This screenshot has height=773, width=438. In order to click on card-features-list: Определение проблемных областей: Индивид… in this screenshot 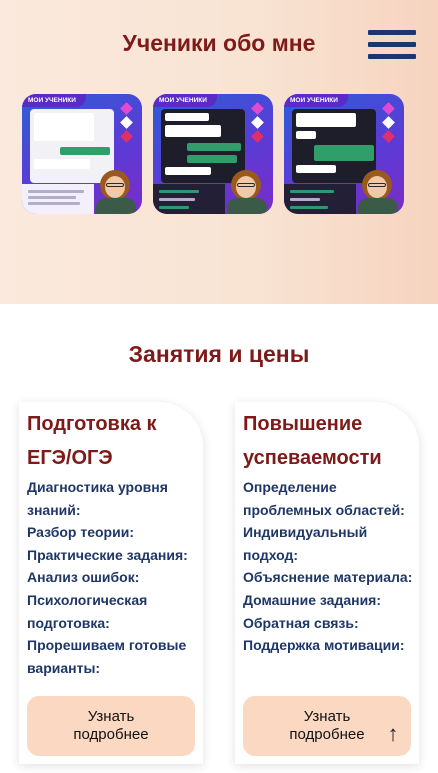, I will do `click(331, 566)`.